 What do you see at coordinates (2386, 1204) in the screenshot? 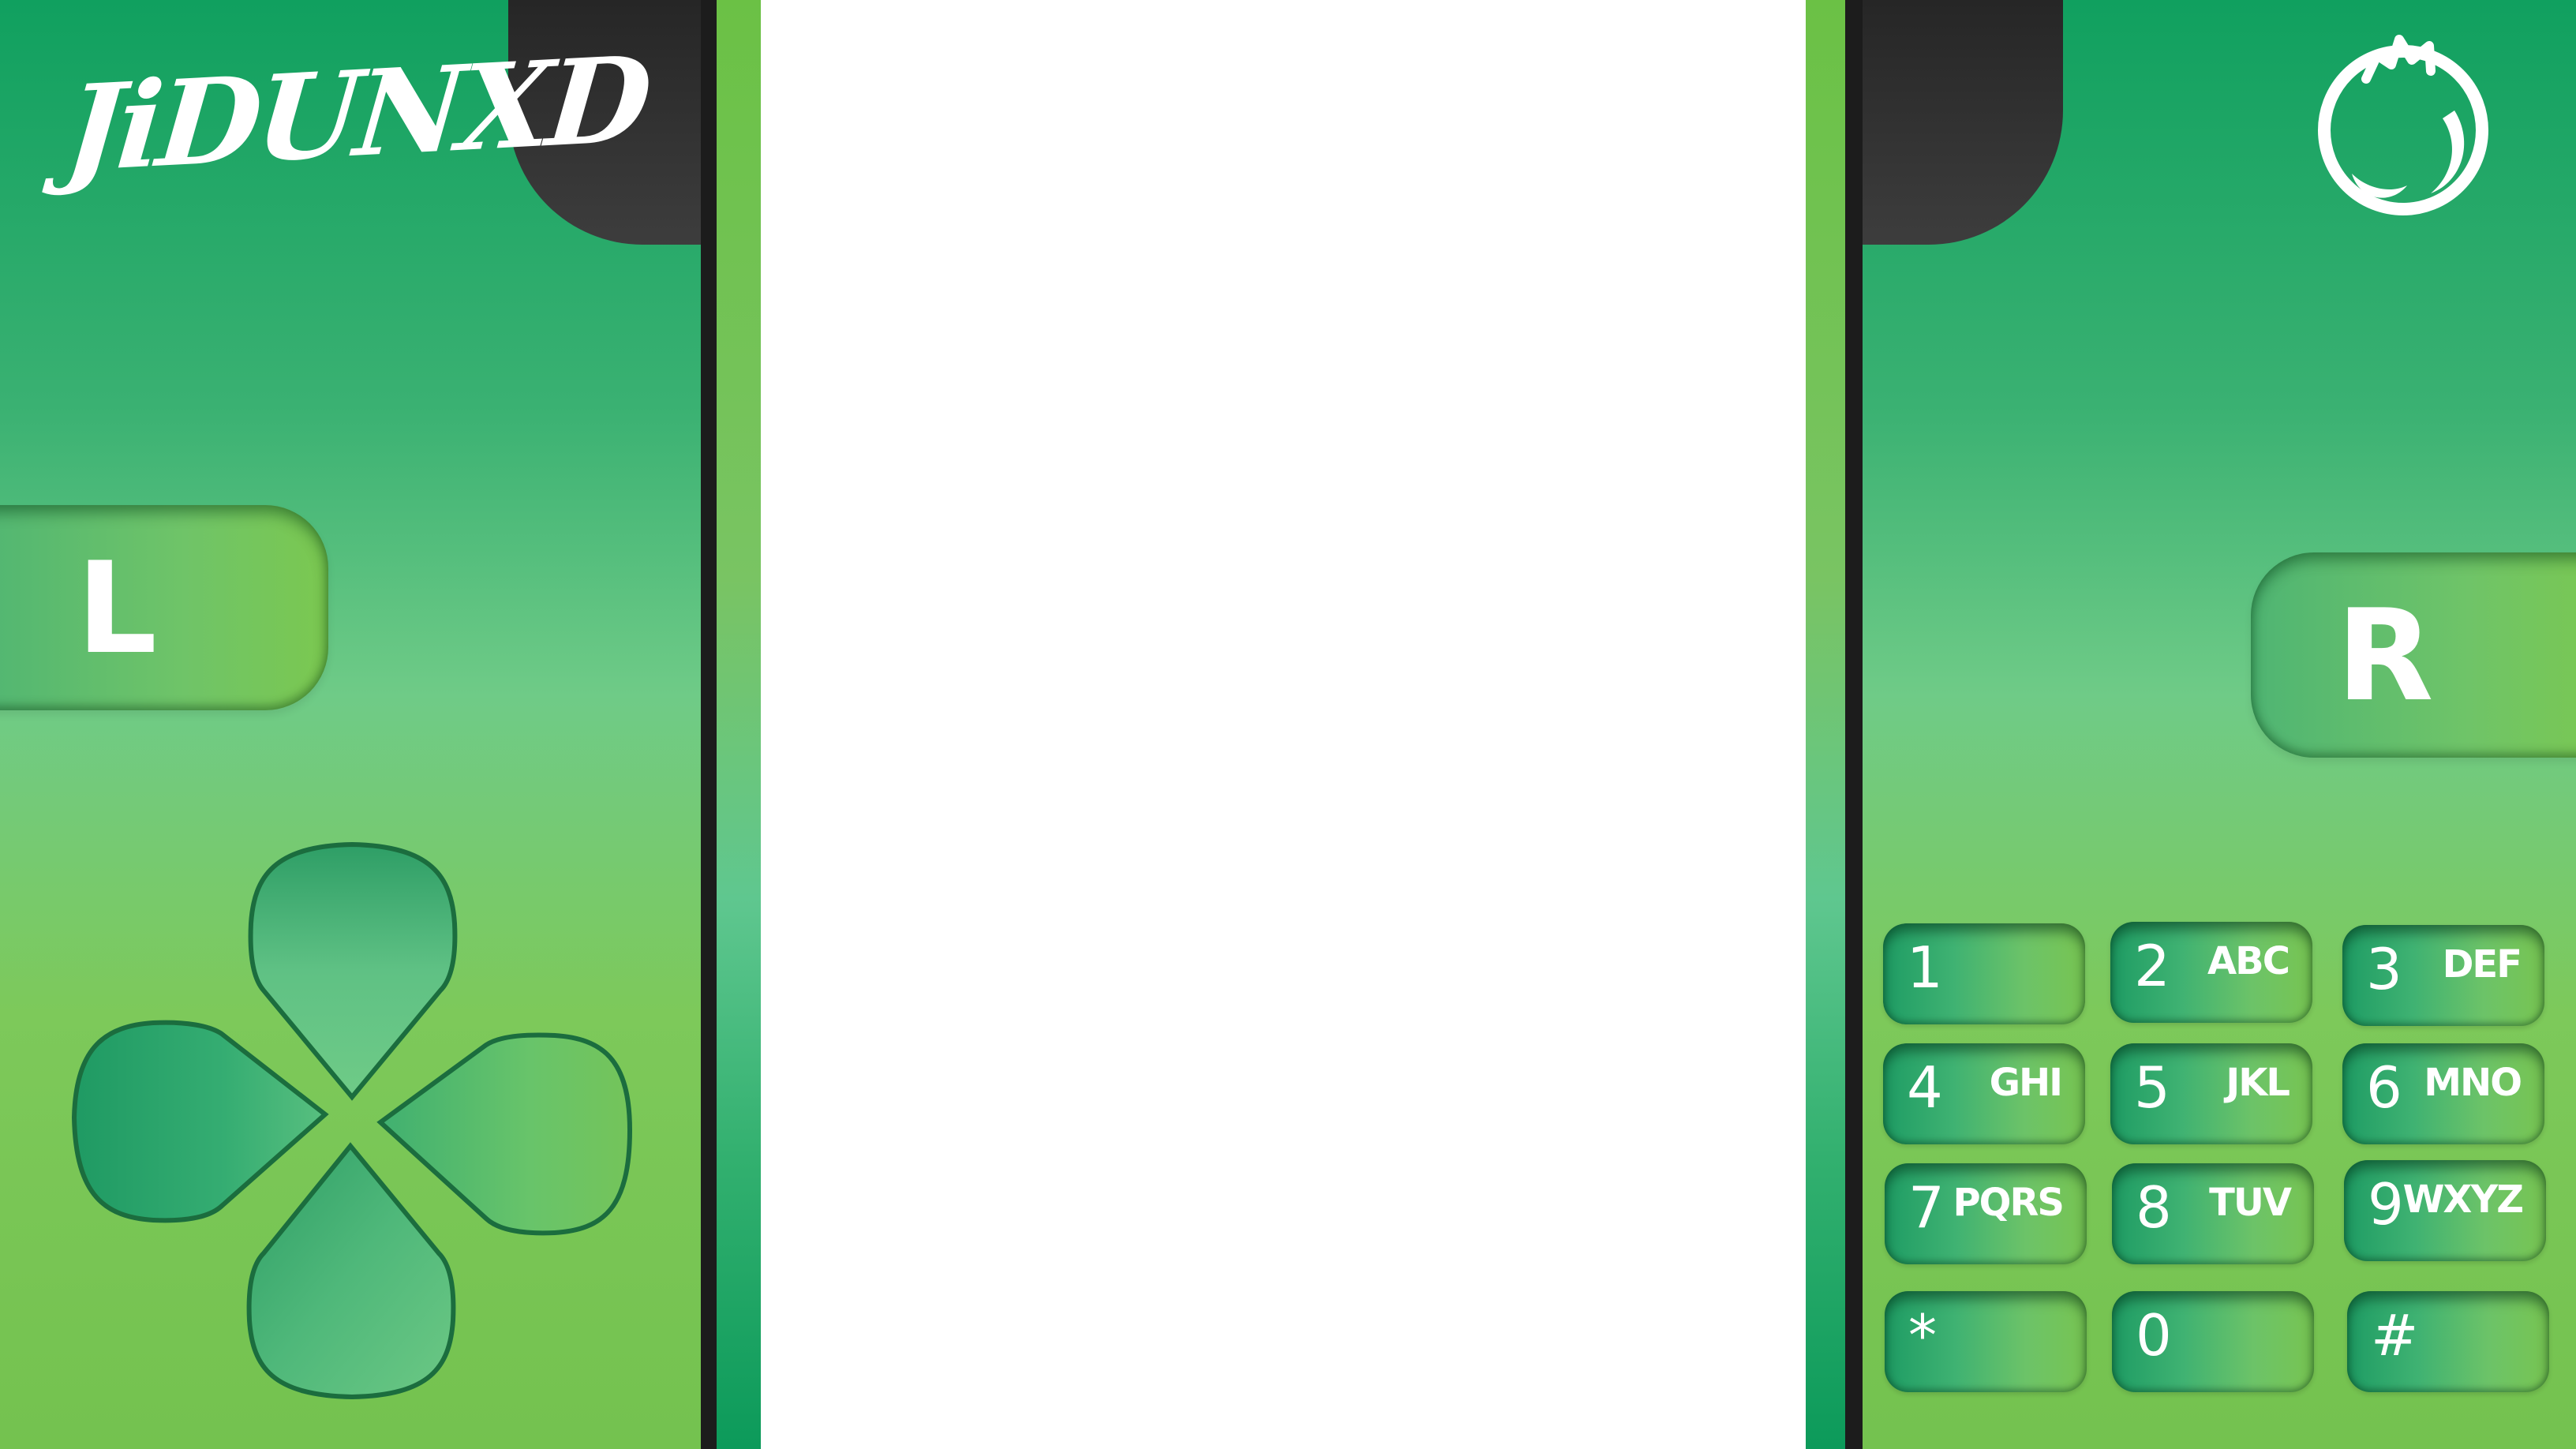
I see `key-digit: 9` at bounding box center [2386, 1204].